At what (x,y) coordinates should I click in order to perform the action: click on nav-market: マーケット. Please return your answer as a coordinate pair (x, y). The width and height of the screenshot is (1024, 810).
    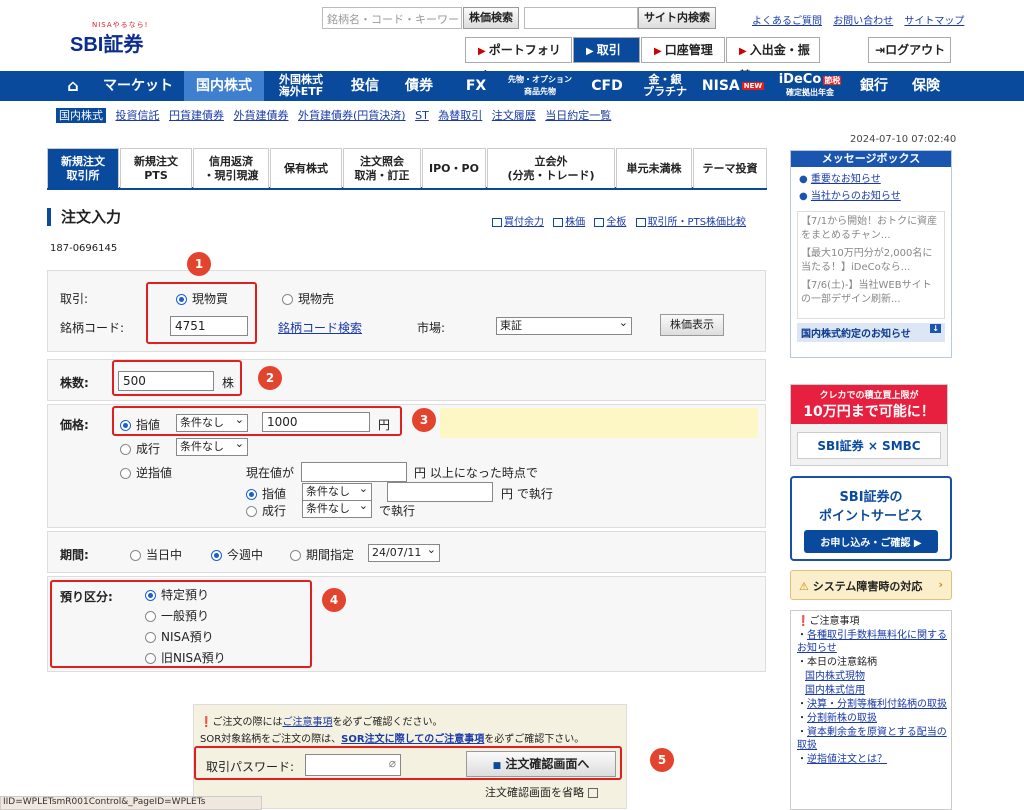
    Looking at the image, I should click on (138, 86).